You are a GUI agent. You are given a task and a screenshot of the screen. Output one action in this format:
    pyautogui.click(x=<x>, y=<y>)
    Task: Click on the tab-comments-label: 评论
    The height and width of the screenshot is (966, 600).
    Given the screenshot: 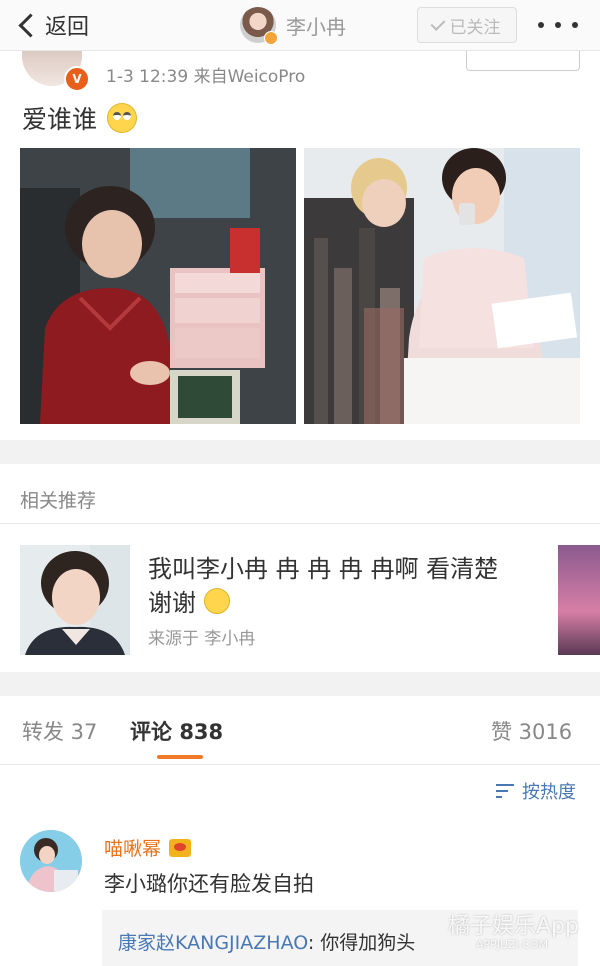 What is the action you would take?
    pyautogui.click(x=151, y=732)
    